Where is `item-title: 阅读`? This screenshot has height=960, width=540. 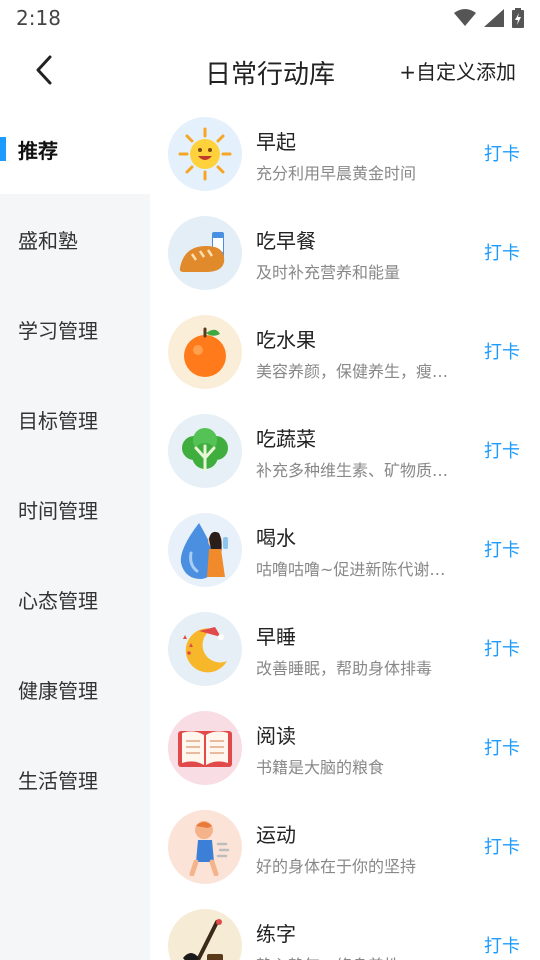 item-title: 阅读 is located at coordinates (276, 736).